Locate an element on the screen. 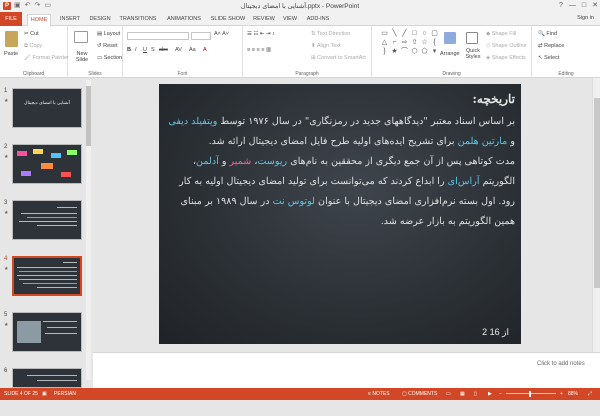  quick-styles-icon is located at coordinates (472, 38).